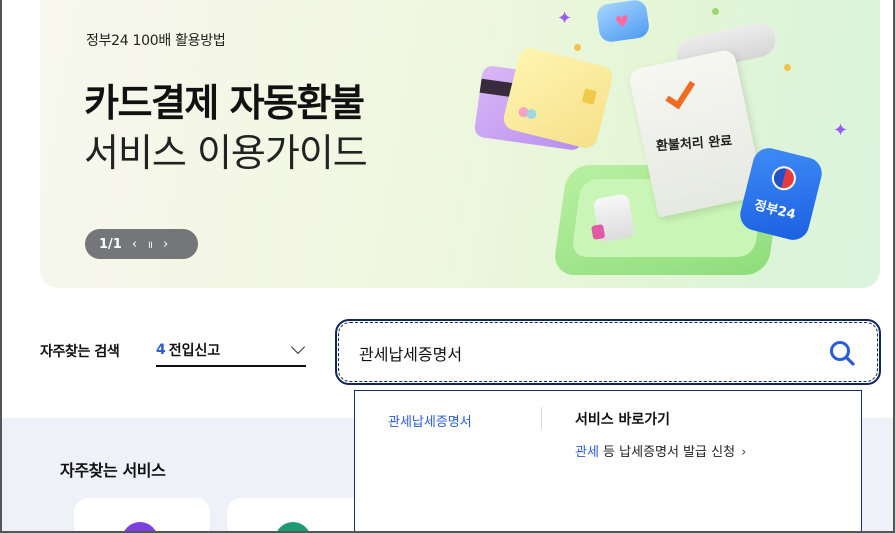 Image resolution: width=895 pixels, height=533 pixels. What do you see at coordinates (613, 218) in the screenshot?
I see `thumbs-up-icon` at bounding box center [613, 218].